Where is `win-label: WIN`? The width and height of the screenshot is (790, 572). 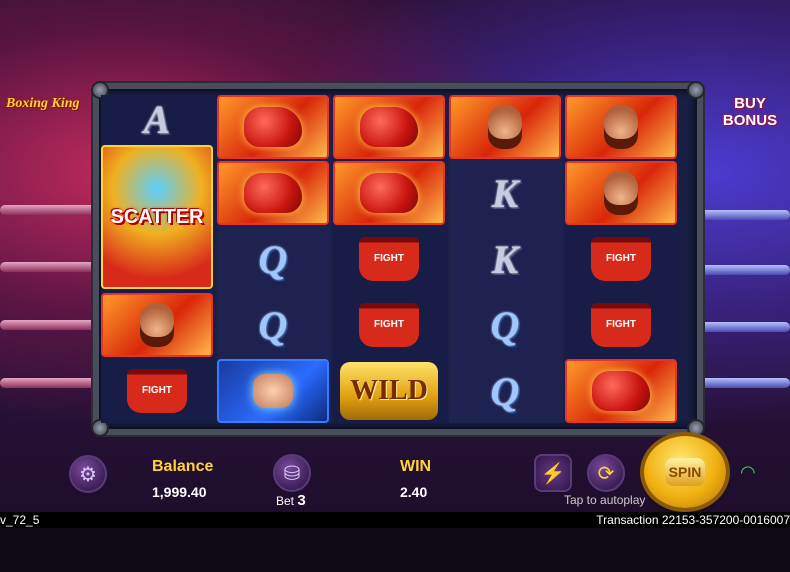
win-label: WIN is located at coordinates (416, 466).